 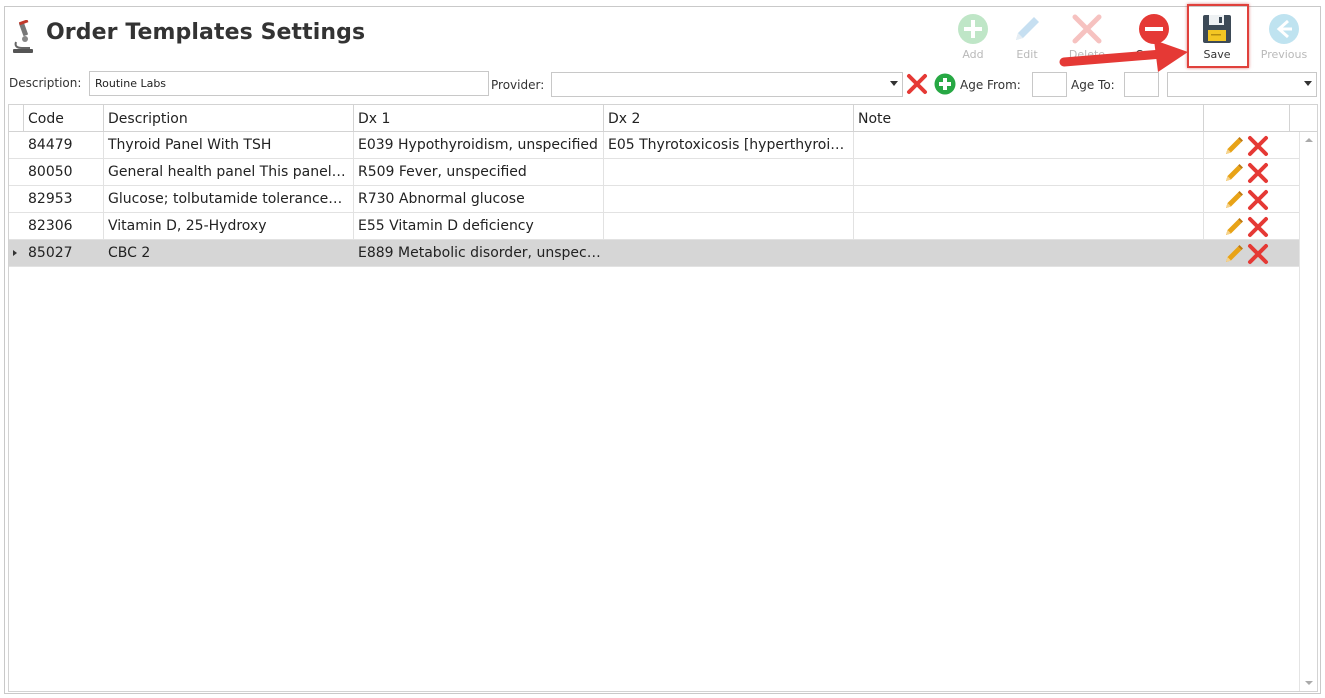 I want to click on column-header-dx2: Dx 2, so click(x=729, y=118).